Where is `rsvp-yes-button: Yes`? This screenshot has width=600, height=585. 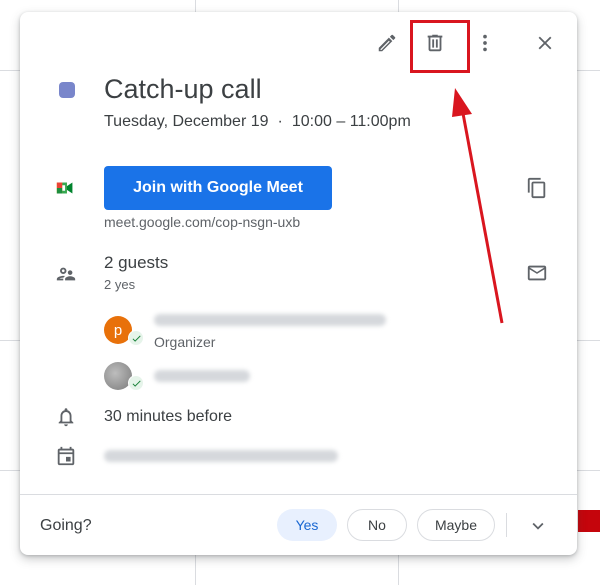
rsvp-yes-button: Yes is located at coordinates (307, 525).